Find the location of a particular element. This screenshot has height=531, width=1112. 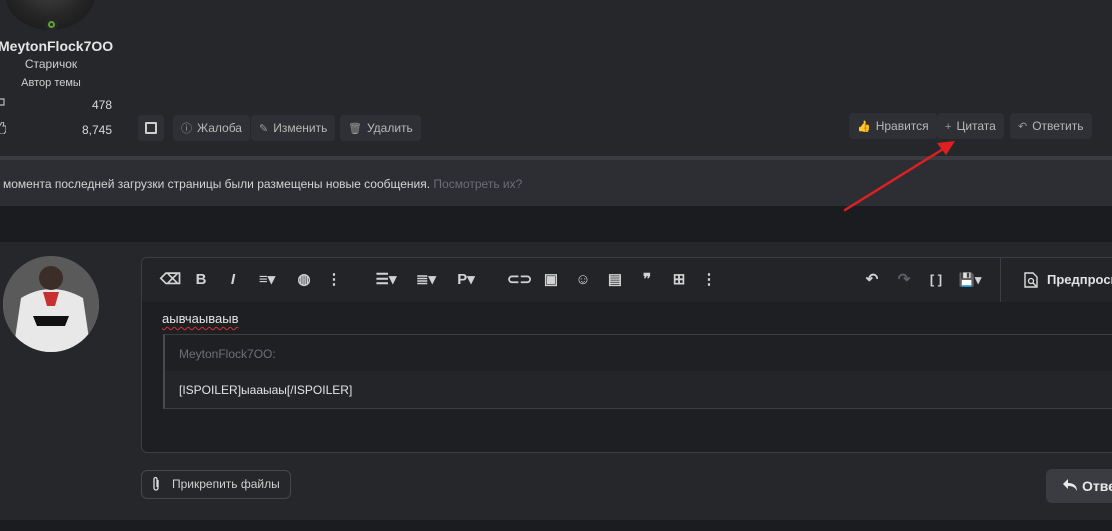

post-username: MeytonFlock7OO is located at coordinates (56, 46).